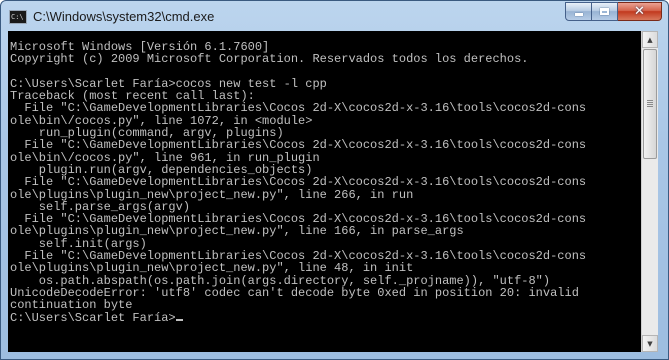 The width and height of the screenshot is (669, 360). Describe the element at coordinates (334, 16) in the screenshot. I see `title-bar: C:\ C:\Windows\system32\cmd.exe ✕` at that location.